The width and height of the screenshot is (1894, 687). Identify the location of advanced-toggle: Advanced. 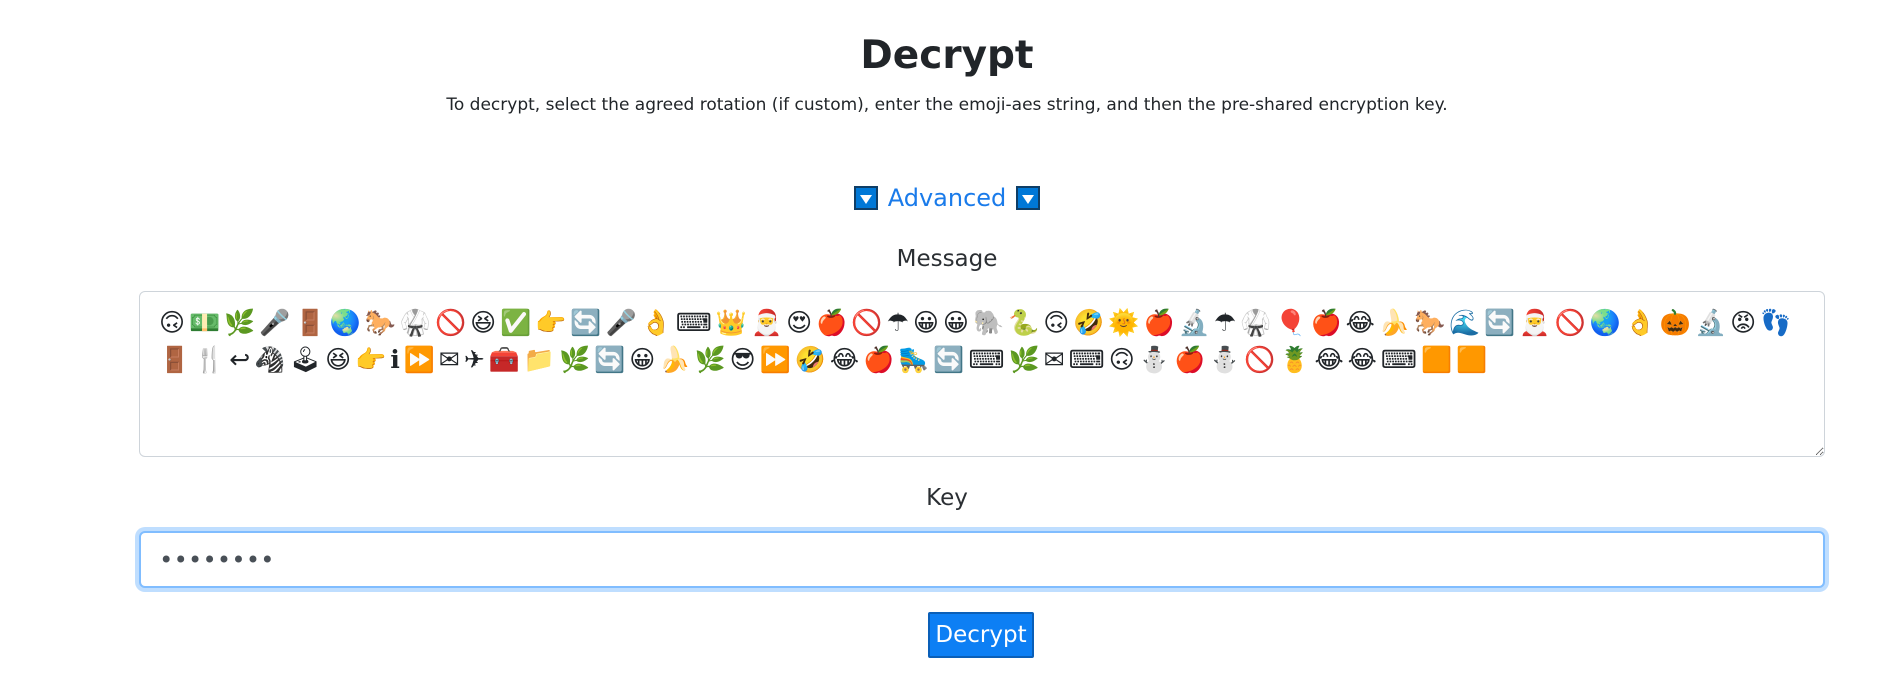
(947, 198).